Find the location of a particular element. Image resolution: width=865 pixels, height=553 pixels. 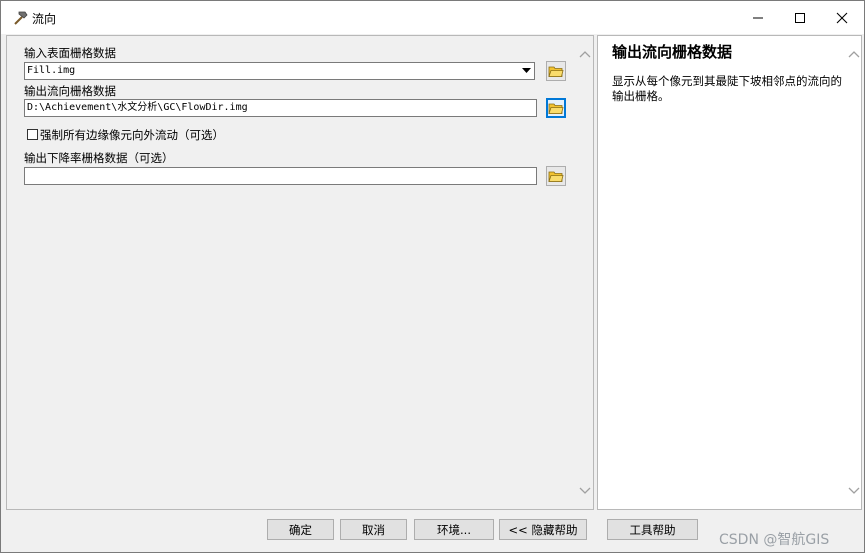

minimize-button is located at coordinates (758, 17).